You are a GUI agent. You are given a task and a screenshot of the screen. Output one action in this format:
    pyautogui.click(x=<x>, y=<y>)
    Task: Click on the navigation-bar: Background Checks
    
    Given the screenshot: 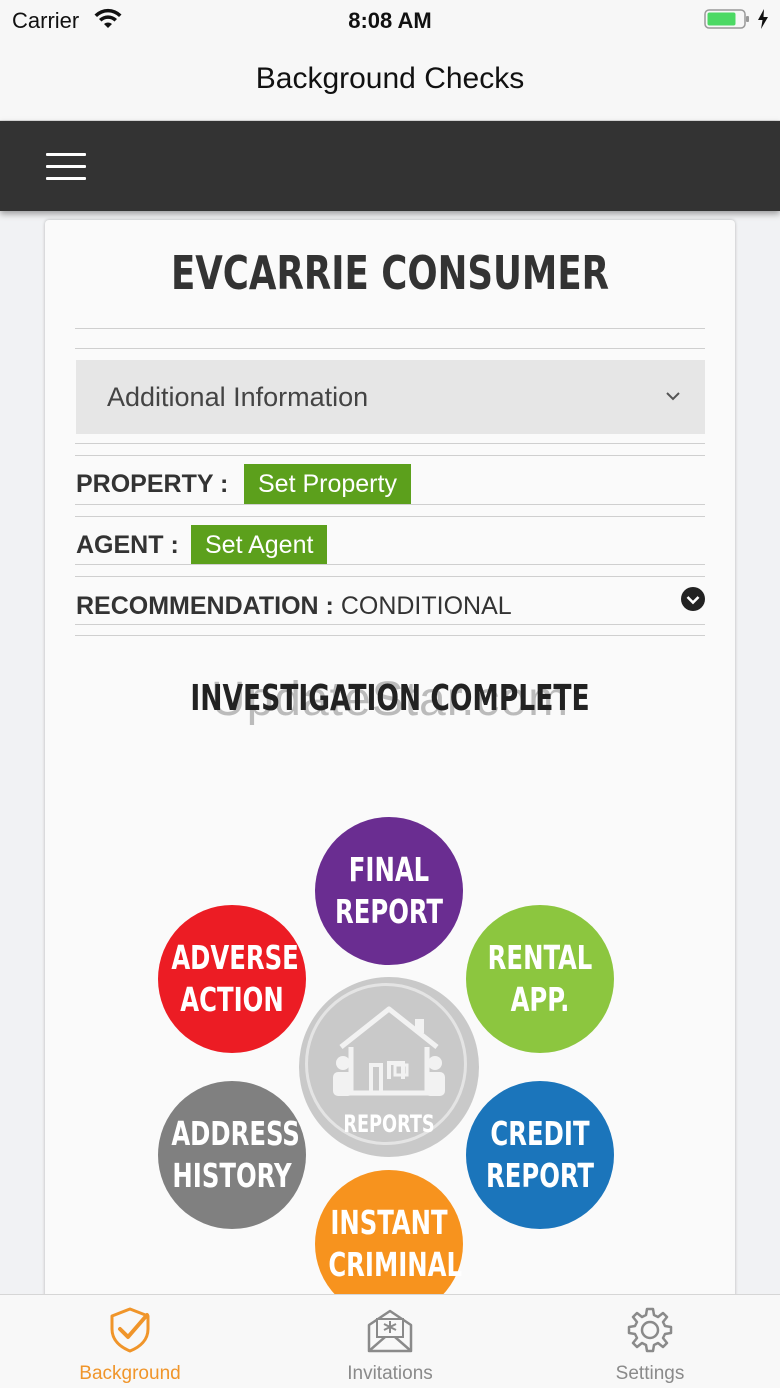 What is the action you would take?
    pyautogui.click(x=390, y=80)
    